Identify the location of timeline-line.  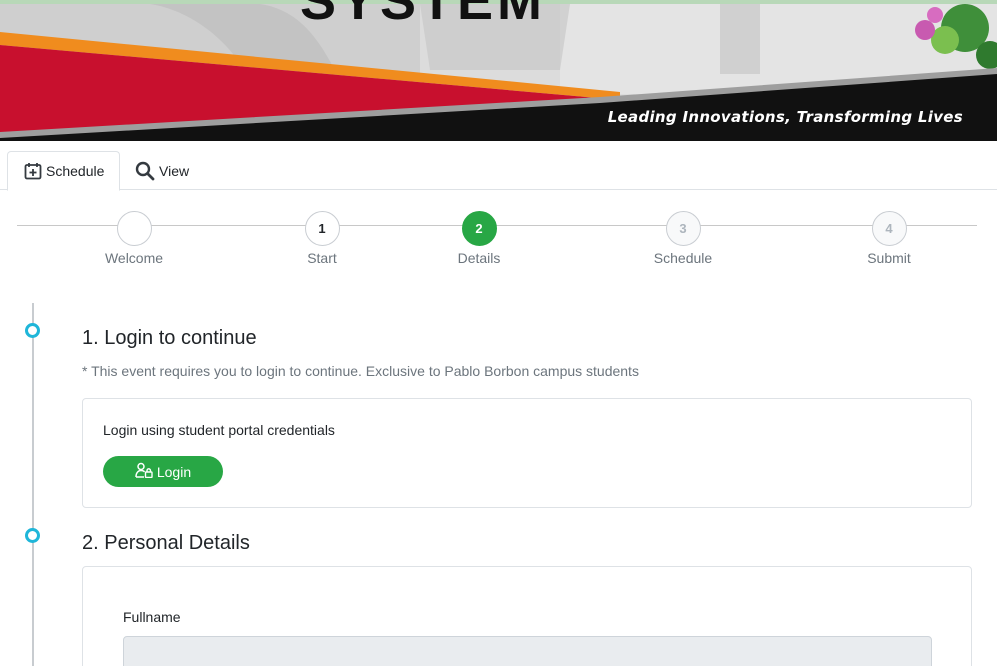
(33, 484).